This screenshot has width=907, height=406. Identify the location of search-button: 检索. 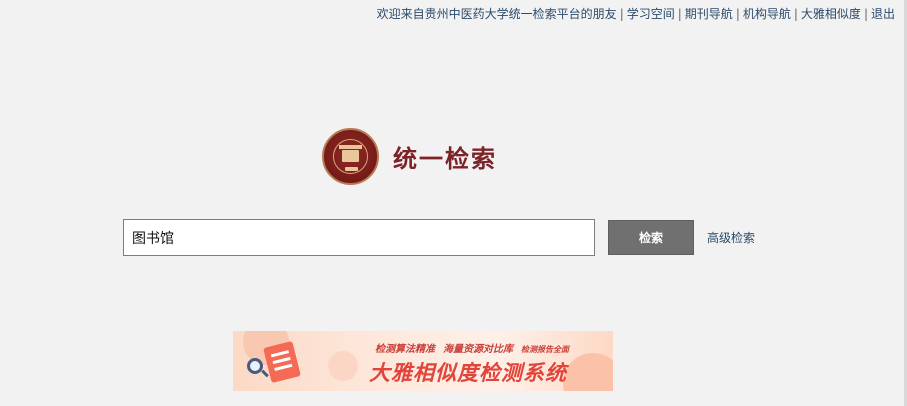
(651, 237).